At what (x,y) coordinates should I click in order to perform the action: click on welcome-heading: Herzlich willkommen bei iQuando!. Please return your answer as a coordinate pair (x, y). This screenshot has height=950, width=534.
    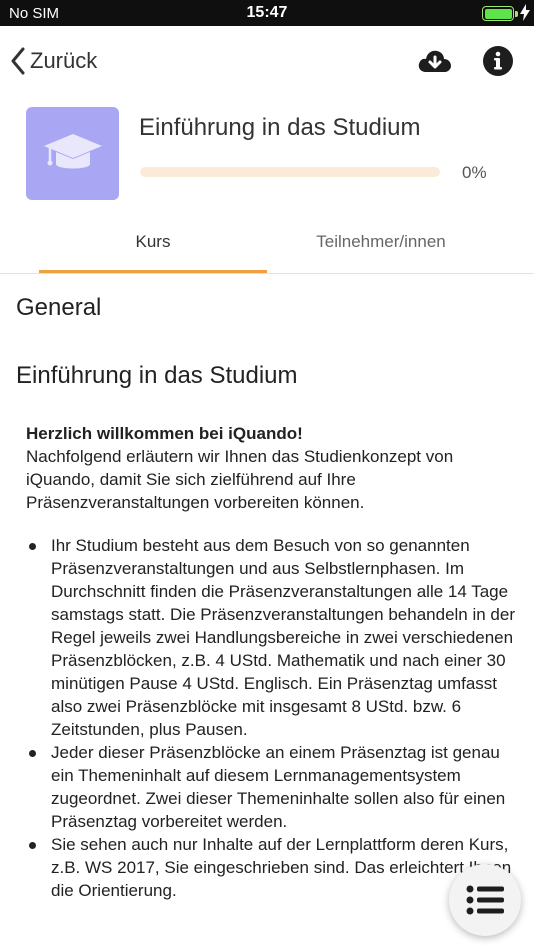
    Looking at the image, I should click on (164, 433).